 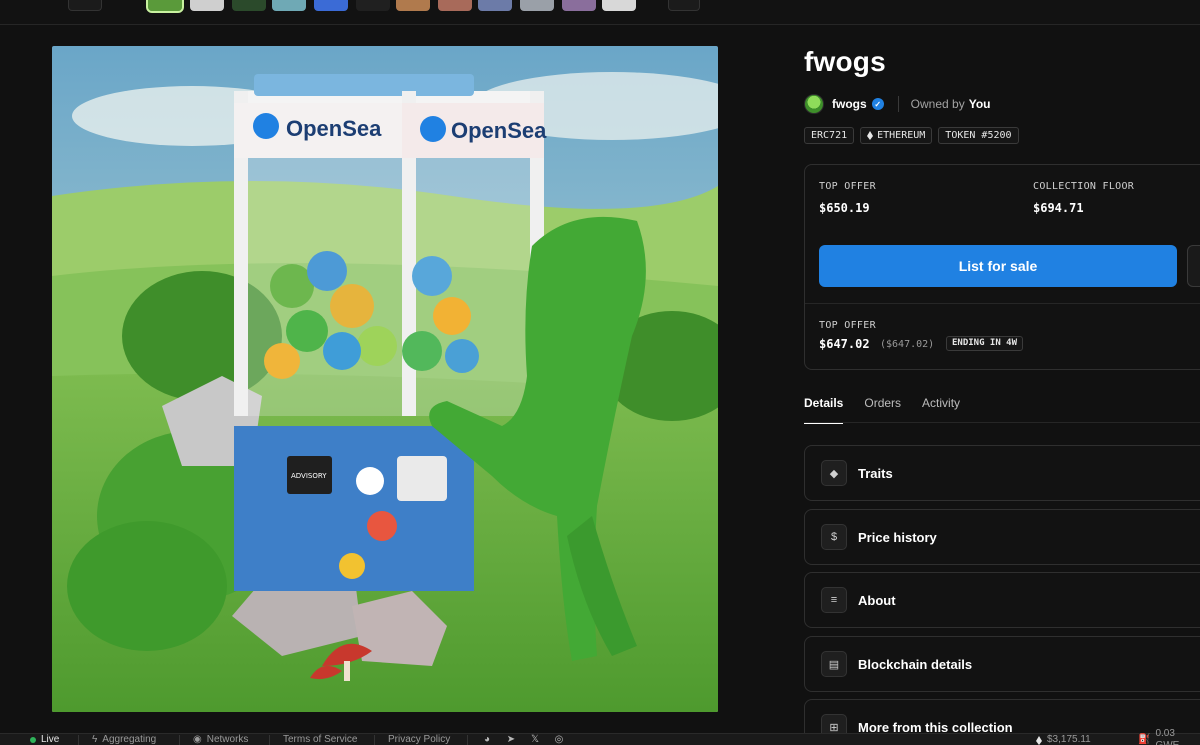 I want to click on offer-ending-badge: ENDING IN 4W, so click(x=985, y=343).